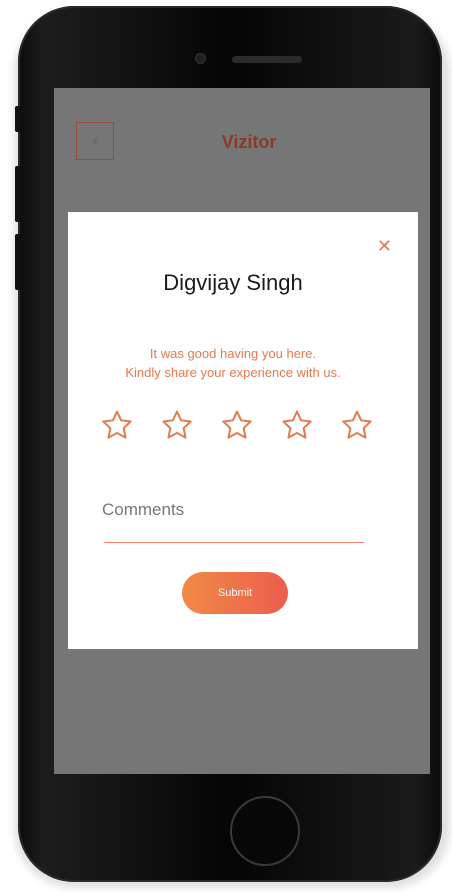 Image resolution: width=452 pixels, height=892 pixels. I want to click on front-camera, so click(200, 58).